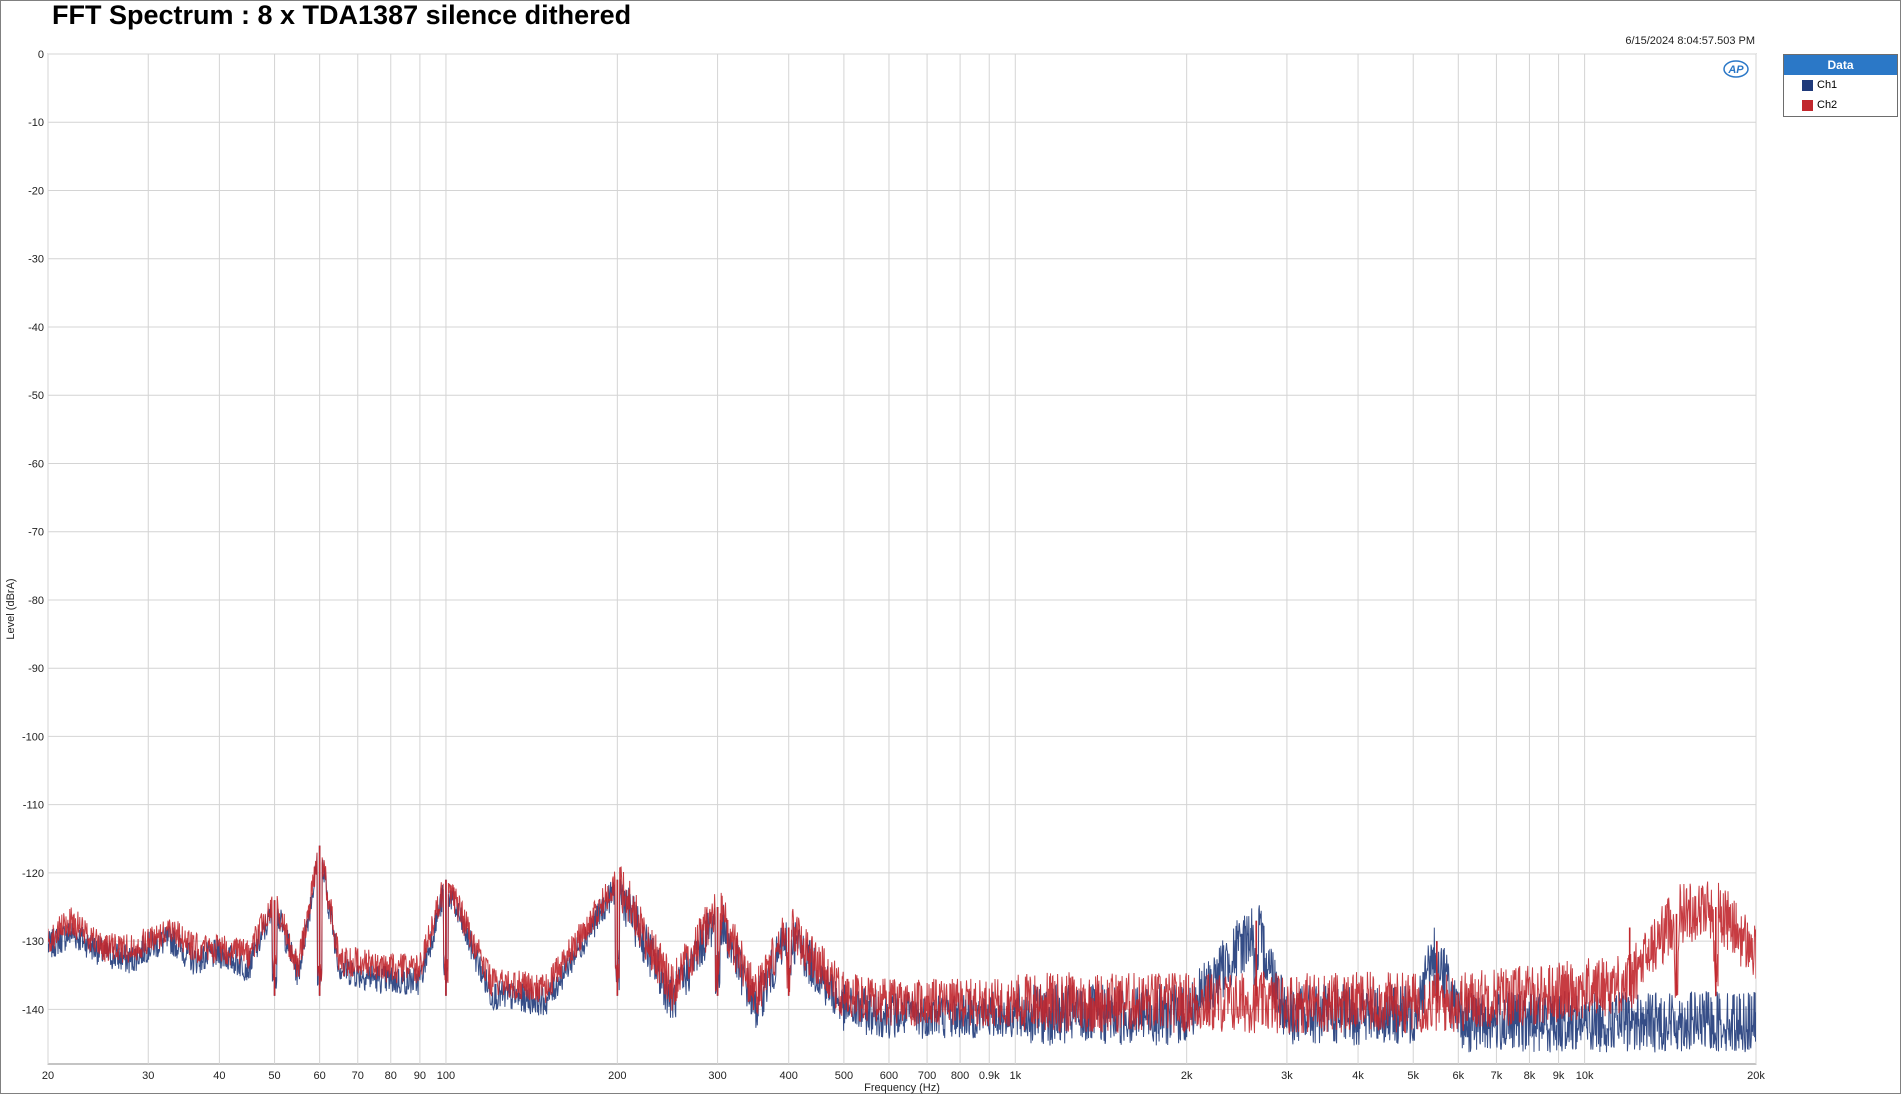 The image size is (1903, 1096). Describe the element at coordinates (36, 601) in the screenshot. I see `y-tick-label: -80` at that location.